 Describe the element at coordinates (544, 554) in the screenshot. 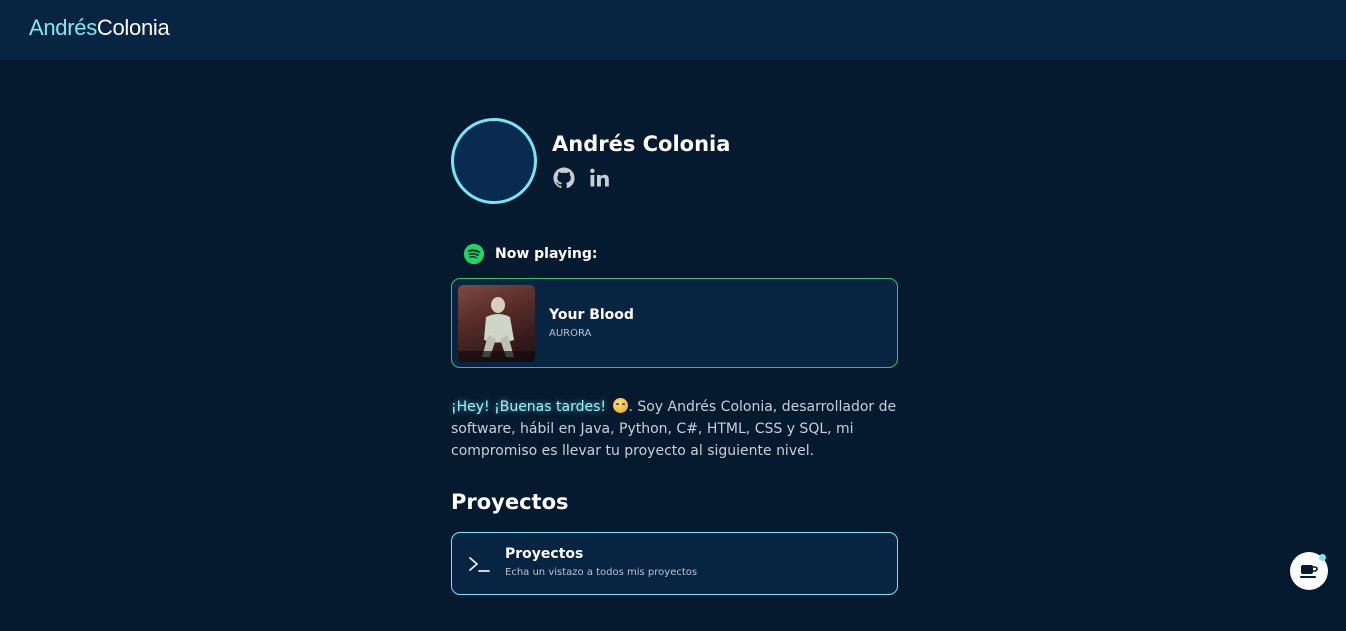

I see `projects-card-title: Proyectos` at that location.